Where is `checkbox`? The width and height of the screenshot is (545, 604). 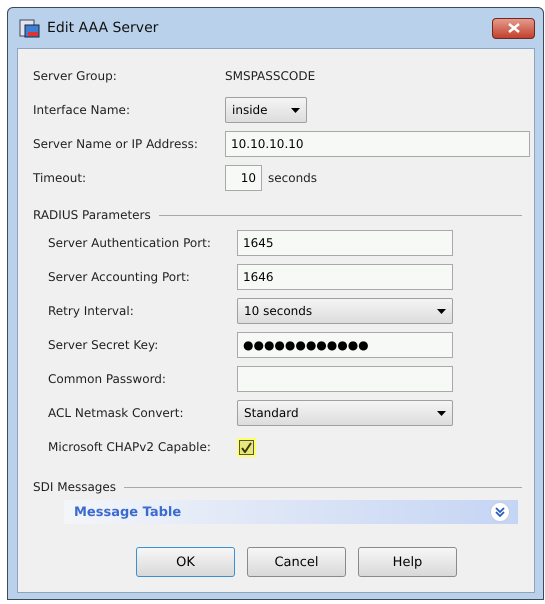 checkbox is located at coordinates (246, 447).